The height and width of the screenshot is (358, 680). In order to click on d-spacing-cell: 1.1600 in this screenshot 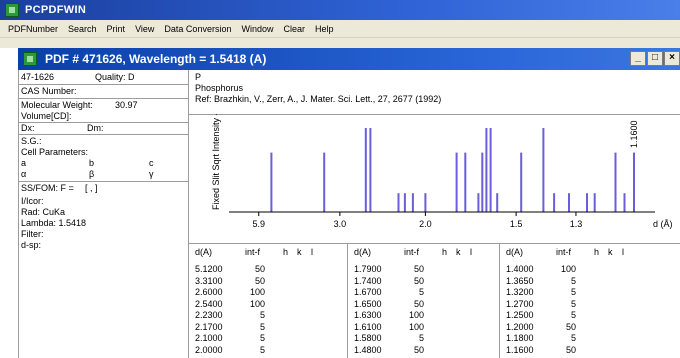, I will do `click(520, 349)`.